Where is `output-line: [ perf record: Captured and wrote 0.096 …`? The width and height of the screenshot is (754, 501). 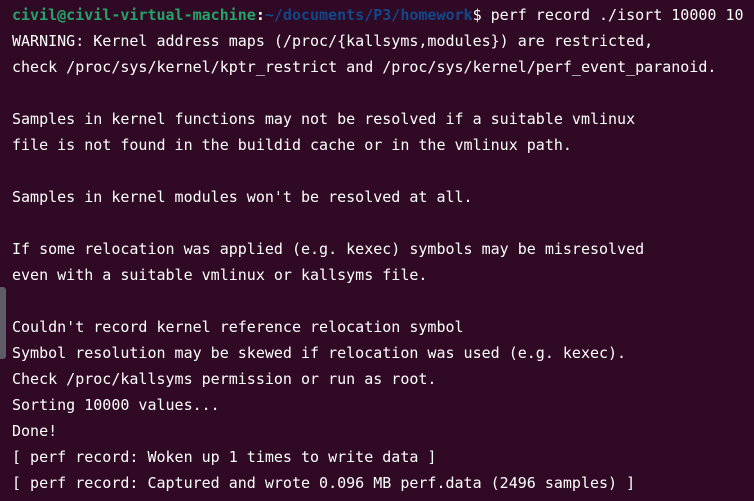 output-line: [ perf record: Captured and wrote 0.096 … is located at coordinates (324, 483).